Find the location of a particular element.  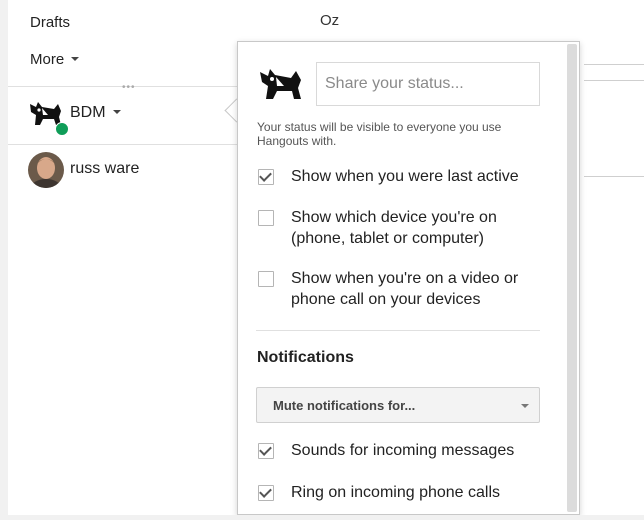

online-status-dot is located at coordinates (62, 129).